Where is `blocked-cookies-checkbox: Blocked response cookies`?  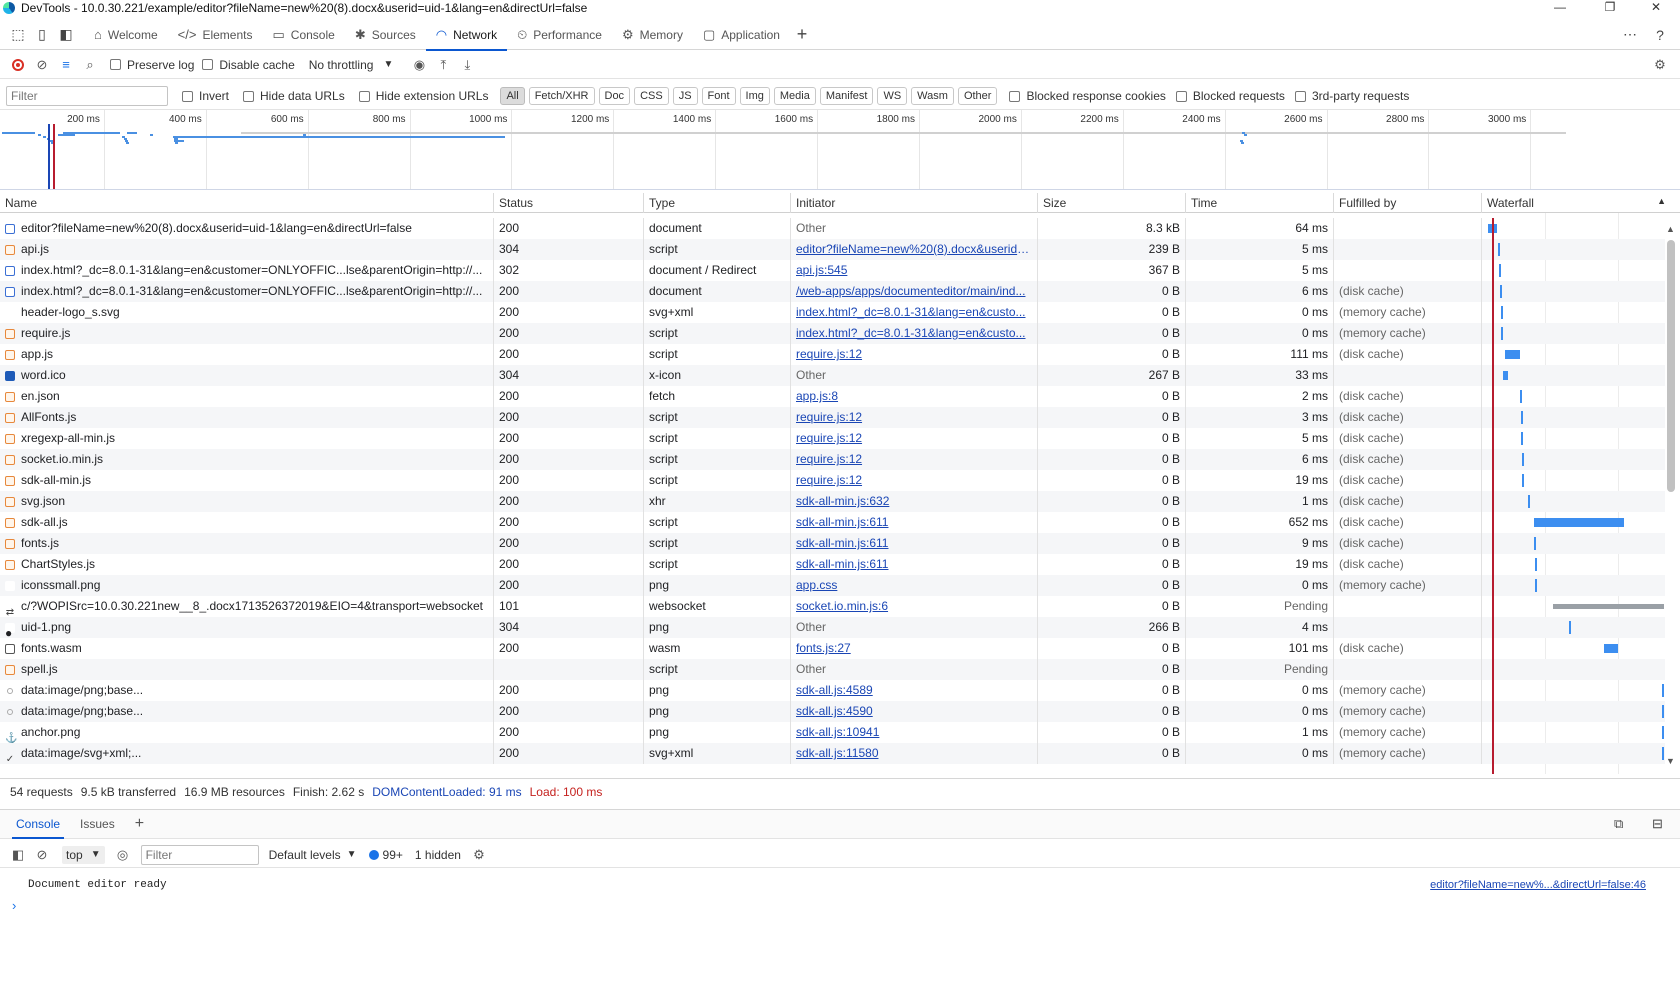
blocked-cookies-checkbox: Blocked response cookies is located at coordinates (1087, 96).